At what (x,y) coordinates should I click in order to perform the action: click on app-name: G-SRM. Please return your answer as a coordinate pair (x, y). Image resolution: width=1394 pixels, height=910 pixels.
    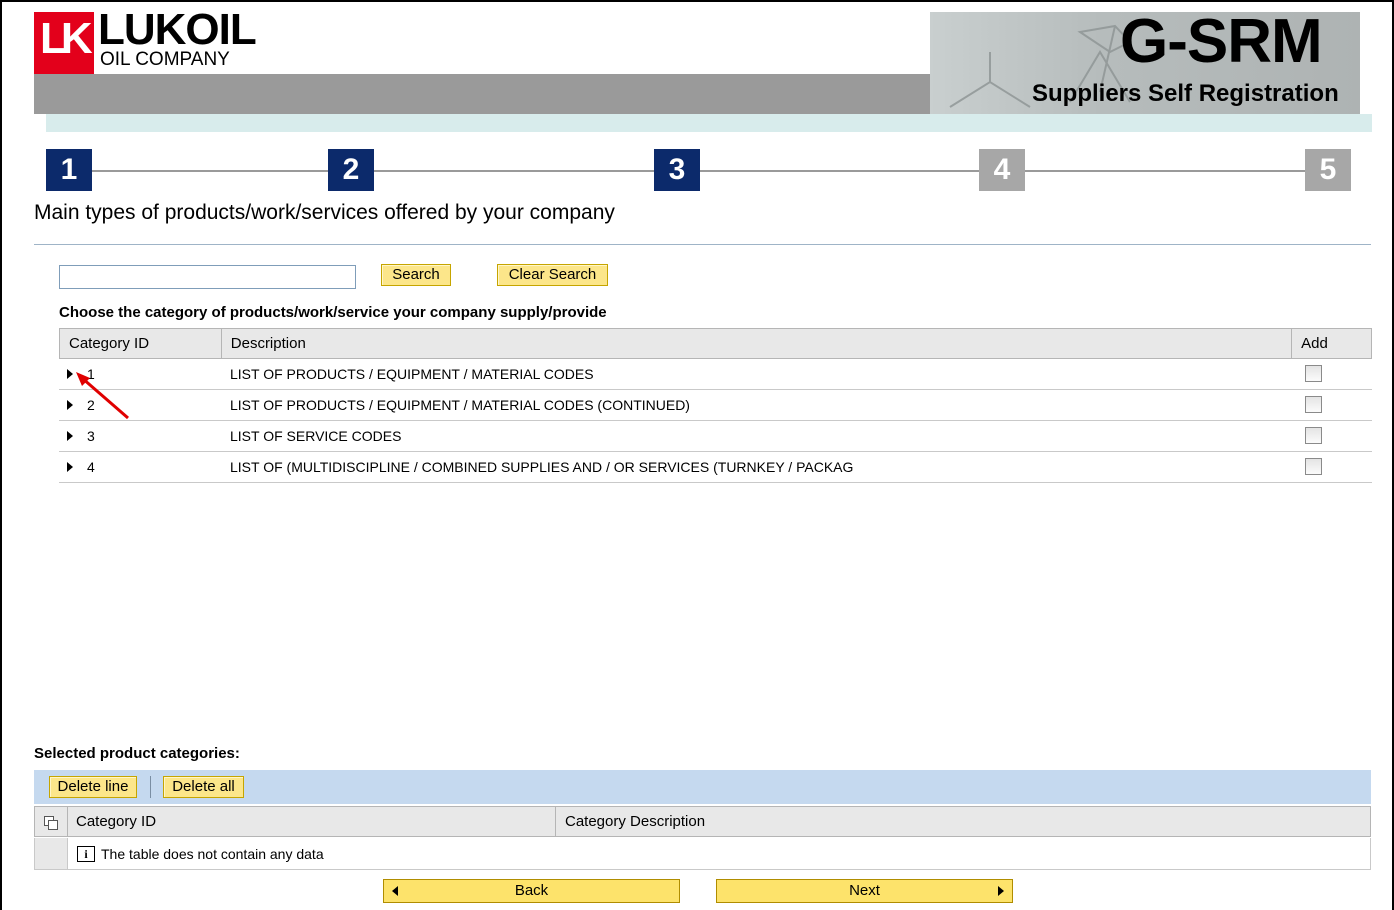
    Looking at the image, I should click on (1221, 41).